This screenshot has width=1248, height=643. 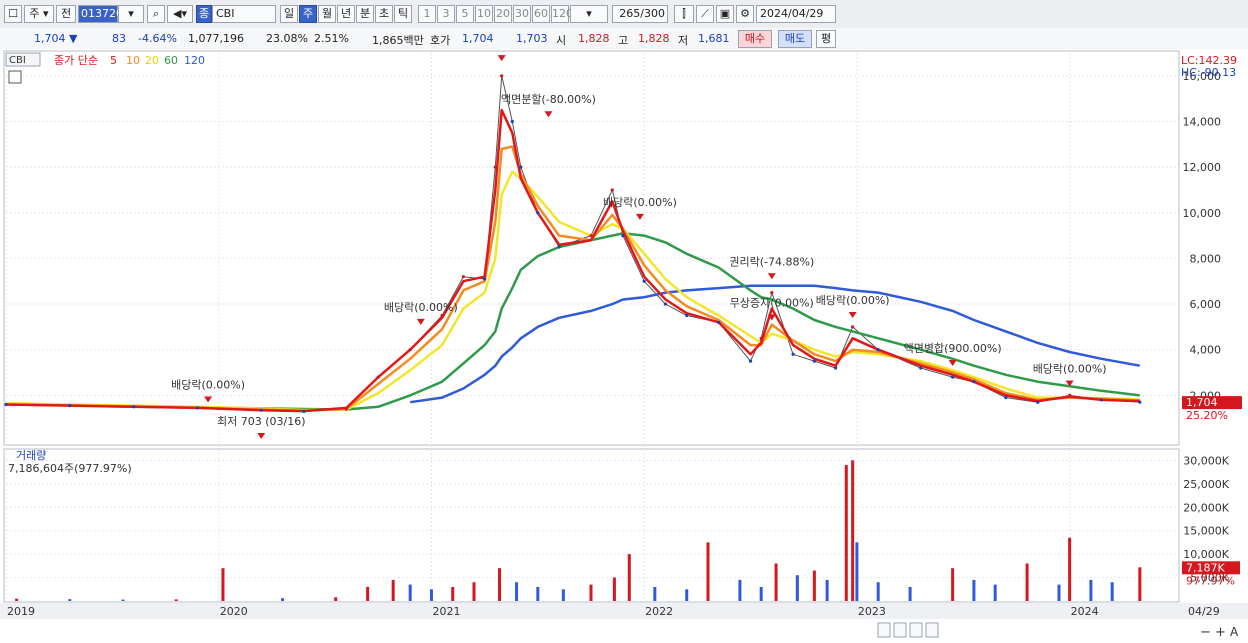 What do you see at coordinates (745, 14) in the screenshot?
I see `gear-icon: ⚙` at bounding box center [745, 14].